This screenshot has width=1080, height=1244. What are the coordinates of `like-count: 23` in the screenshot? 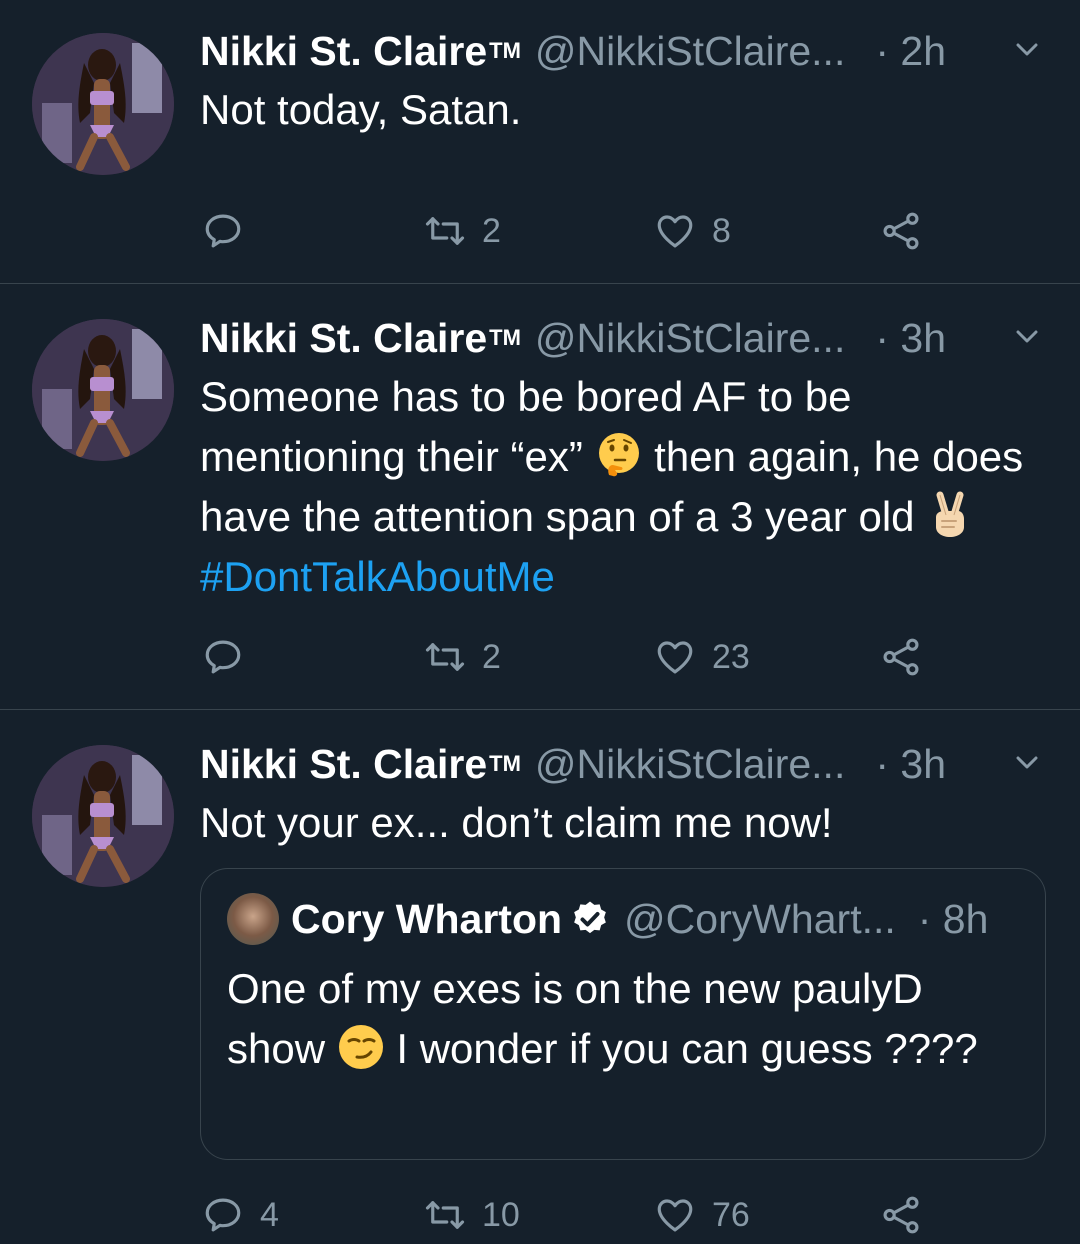 It's located at (731, 656).